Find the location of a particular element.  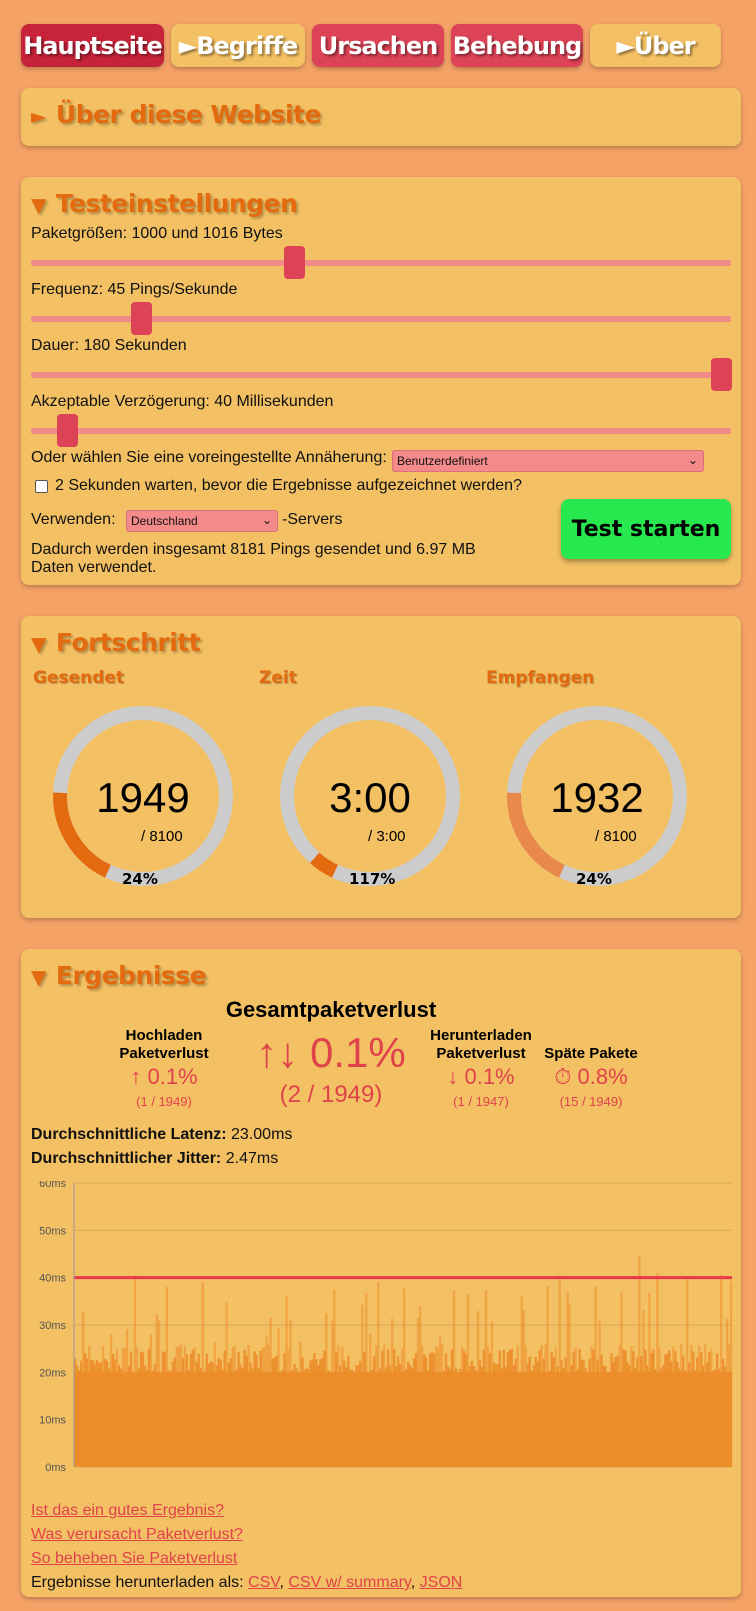

chart-y-tick-label: 20ms is located at coordinates (52, 1373).